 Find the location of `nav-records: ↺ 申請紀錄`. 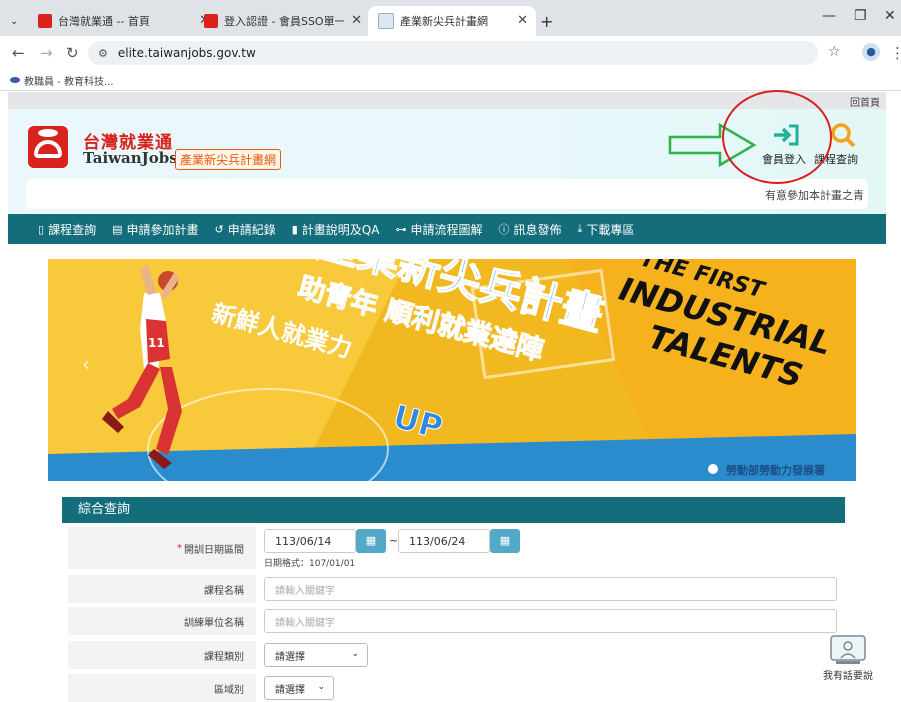

nav-records: ↺ 申請紀錄 is located at coordinates (245, 229).